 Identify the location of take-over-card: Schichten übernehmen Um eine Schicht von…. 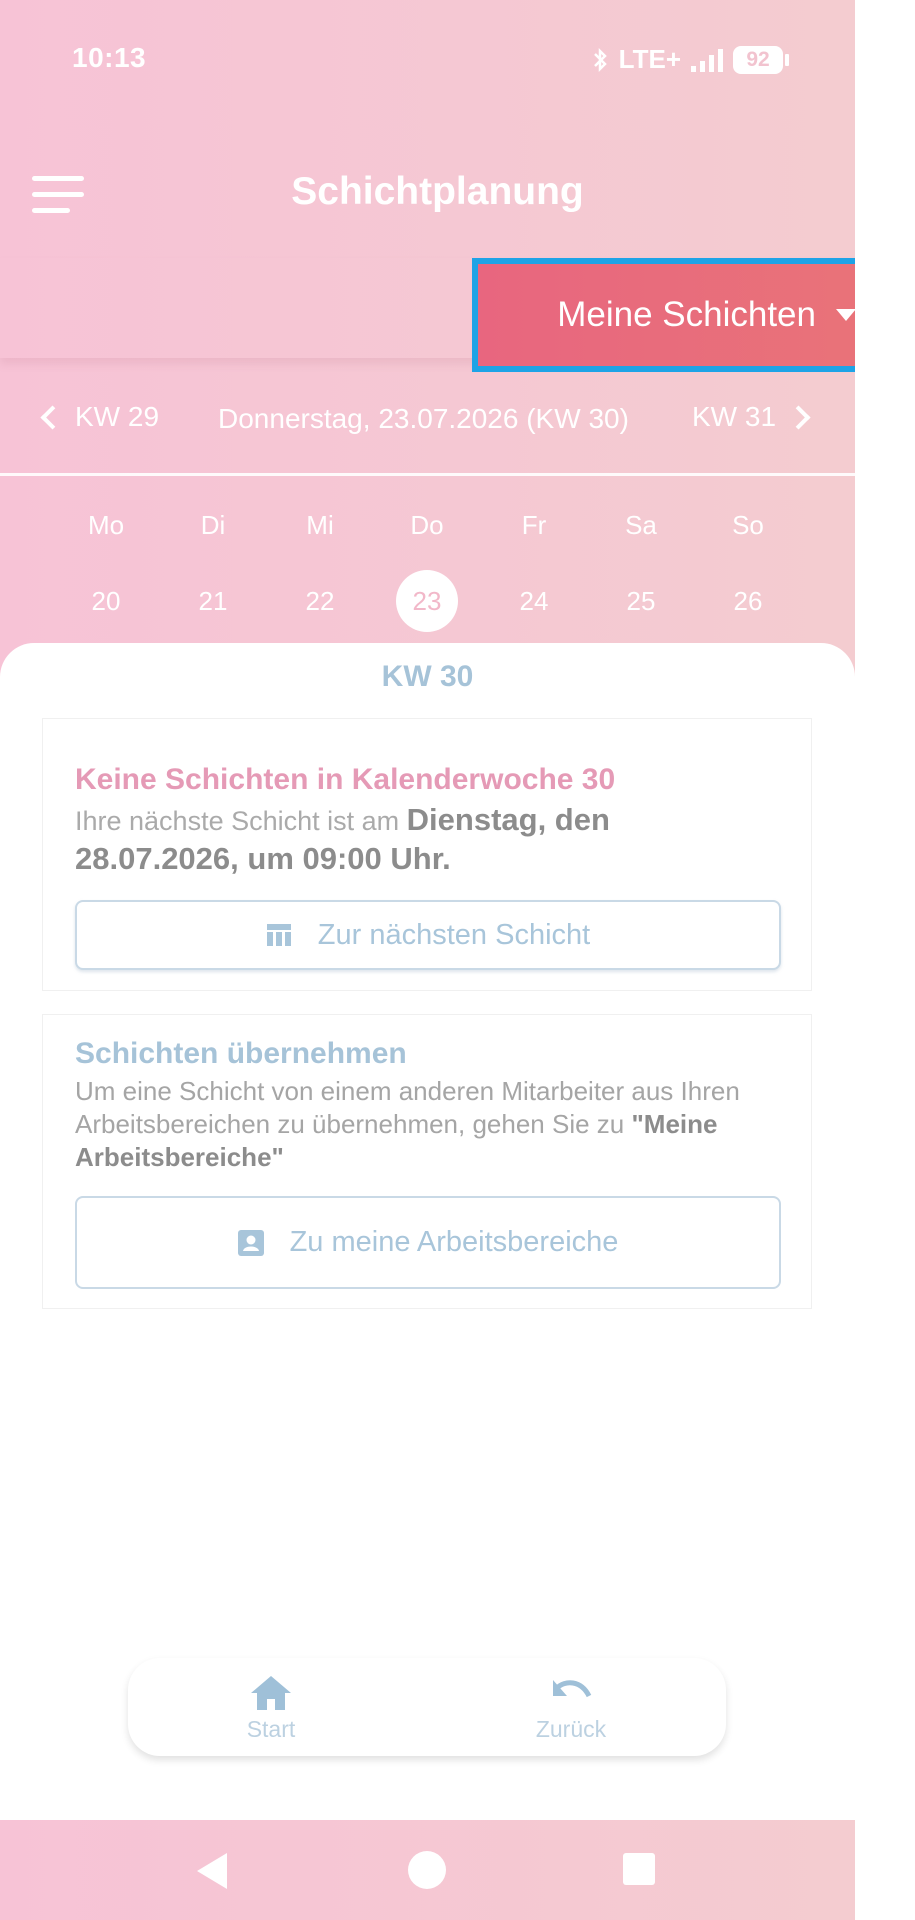
(427, 1161).